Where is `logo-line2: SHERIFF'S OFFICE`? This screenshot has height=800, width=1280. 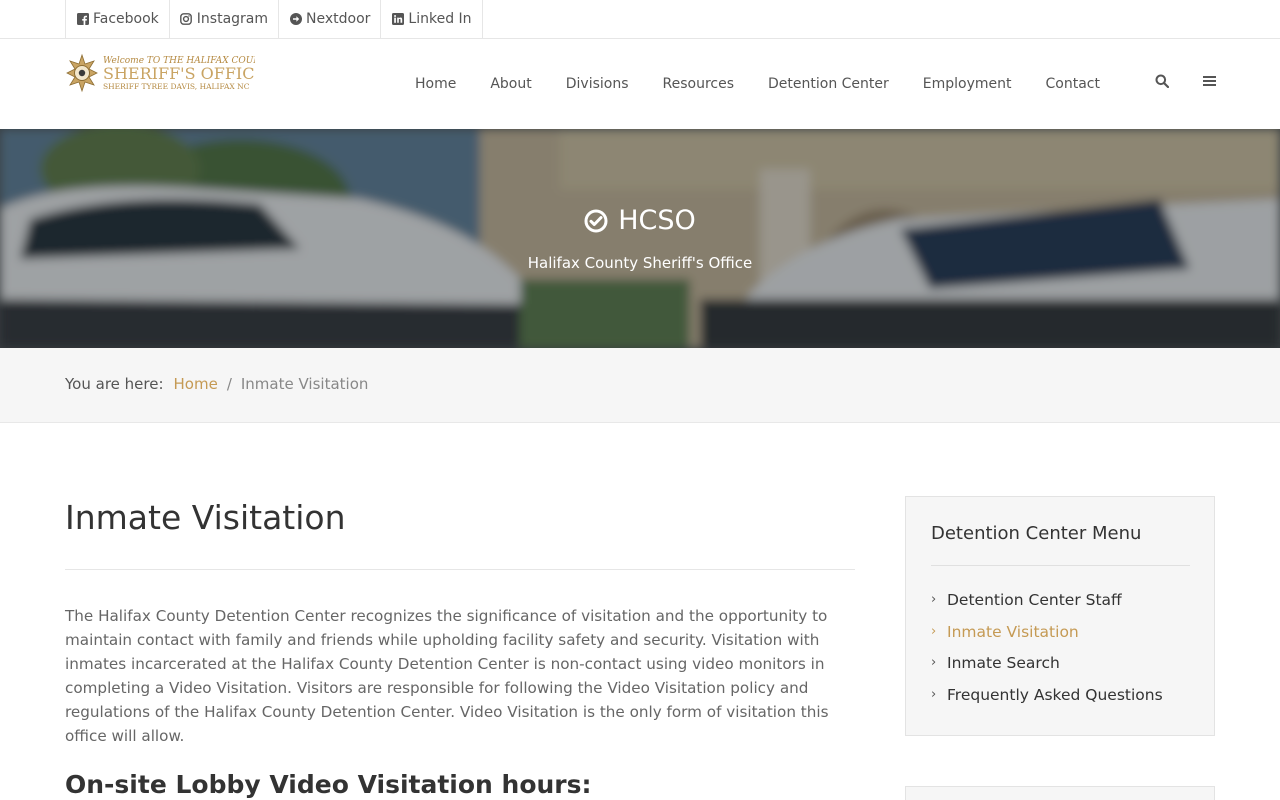
logo-line2: SHERIFF'S OFFICE is located at coordinates (179, 73).